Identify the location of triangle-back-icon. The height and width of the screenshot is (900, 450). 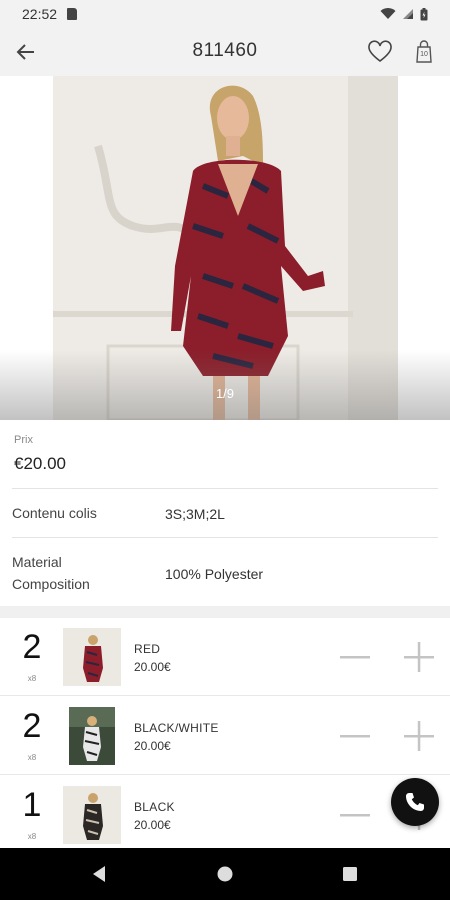
(99, 874).